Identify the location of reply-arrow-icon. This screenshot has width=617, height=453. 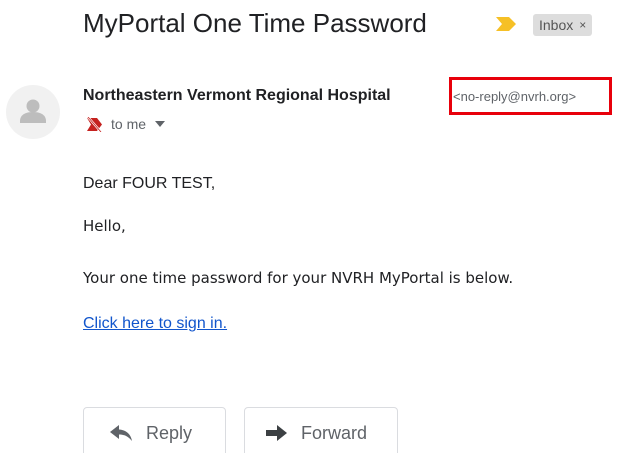
(121, 433).